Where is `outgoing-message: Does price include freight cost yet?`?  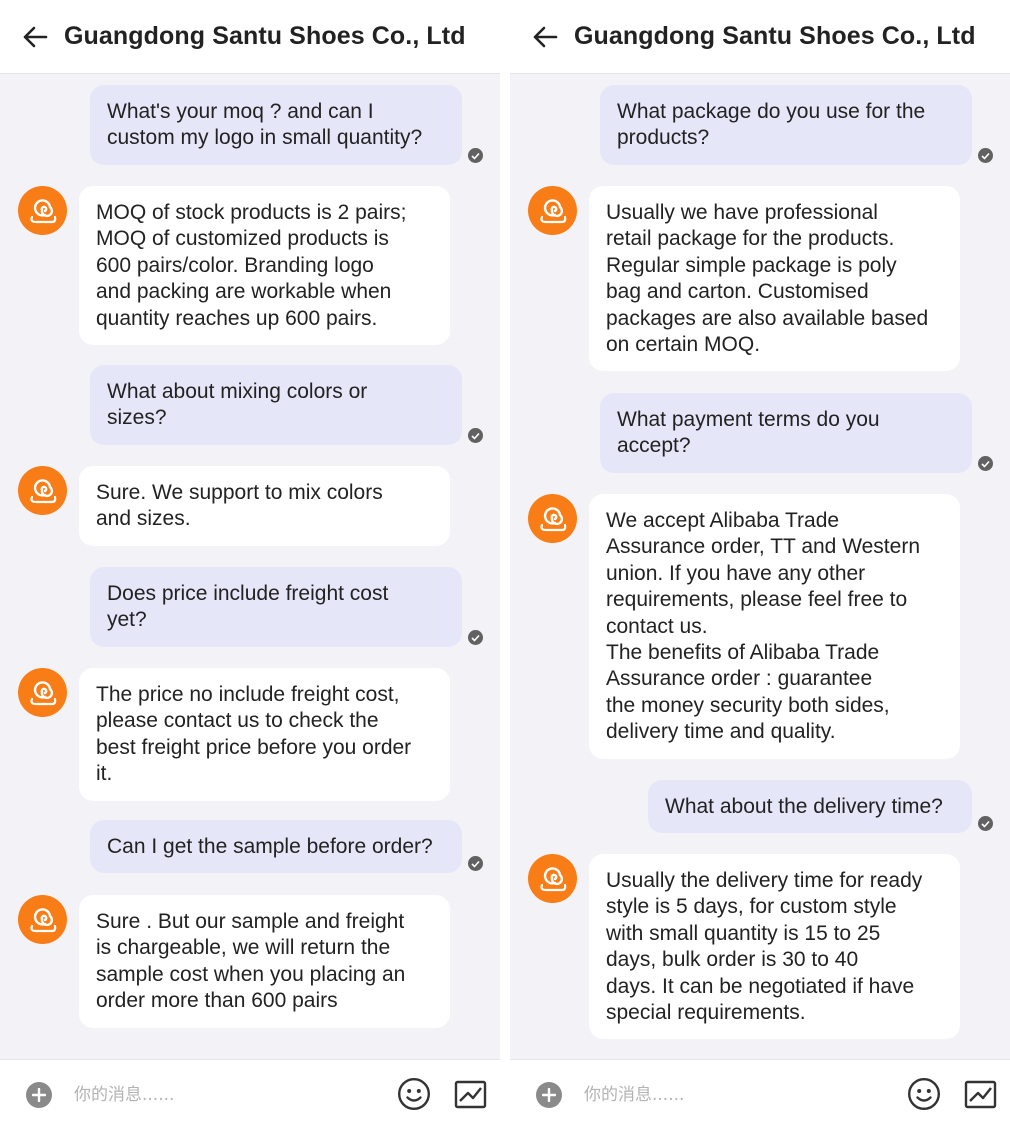 outgoing-message: Does price include freight cost yet? is located at coordinates (276, 607).